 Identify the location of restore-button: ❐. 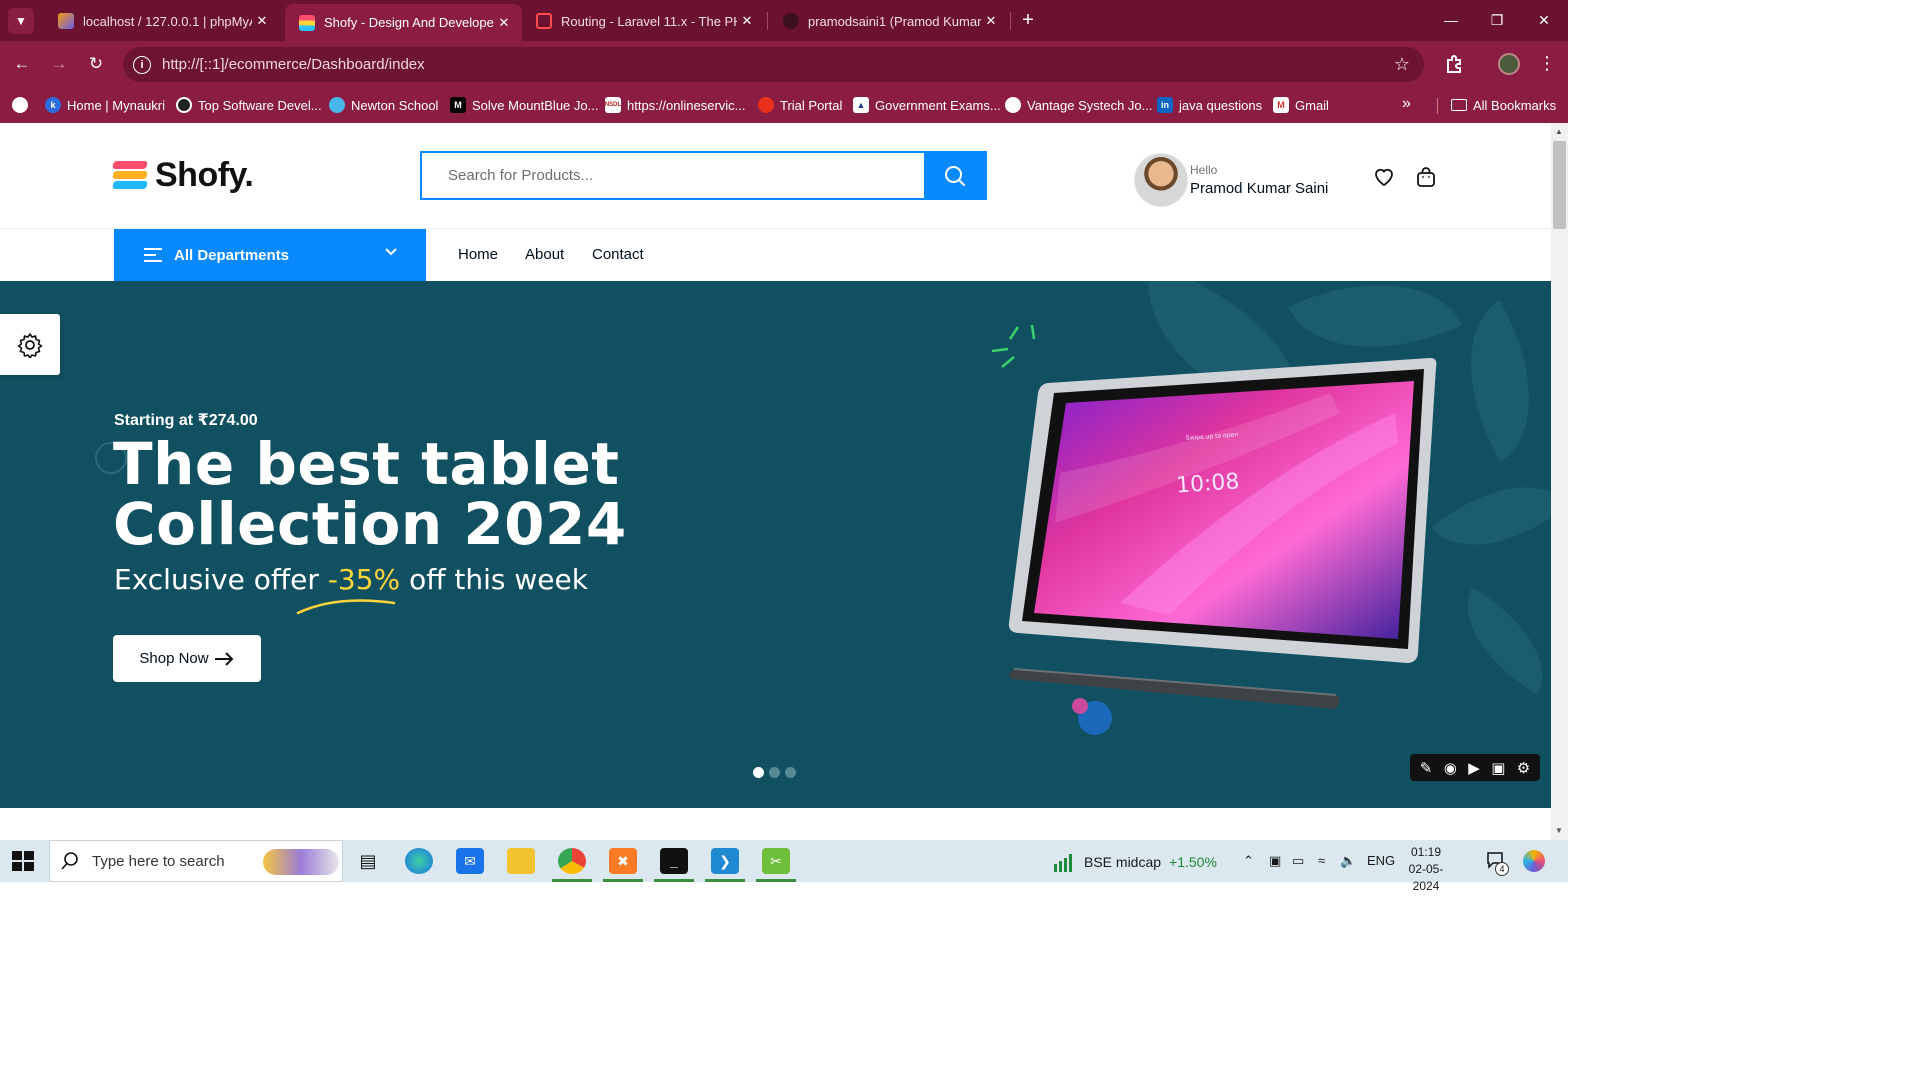
(1497, 20).